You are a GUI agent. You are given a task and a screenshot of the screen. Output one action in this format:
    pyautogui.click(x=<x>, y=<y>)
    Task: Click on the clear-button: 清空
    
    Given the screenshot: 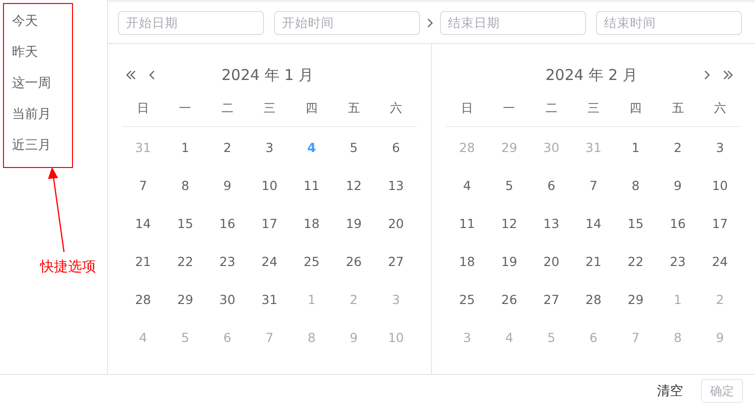 What is the action you would take?
    pyautogui.click(x=670, y=391)
    